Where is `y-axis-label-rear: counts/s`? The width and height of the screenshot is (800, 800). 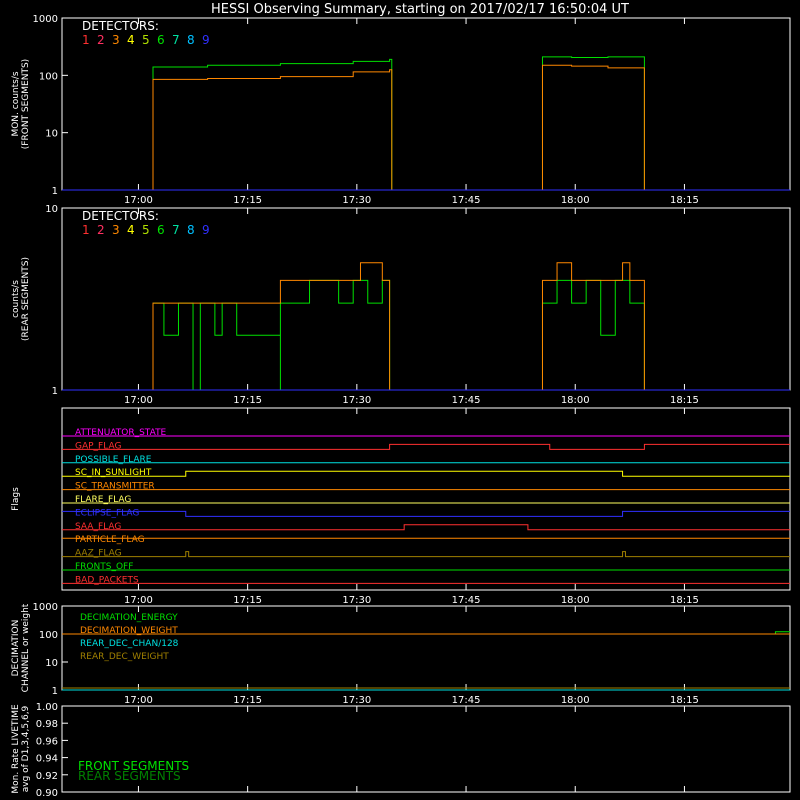
y-axis-label-rear: counts/s is located at coordinates (16, 299).